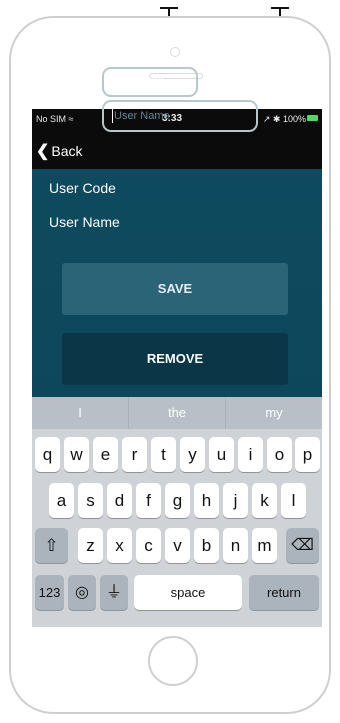 This screenshot has width=340, height=723. Describe the element at coordinates (150, 82) in the screenshot. I see `user-code-field: 51AC5390` at that location.